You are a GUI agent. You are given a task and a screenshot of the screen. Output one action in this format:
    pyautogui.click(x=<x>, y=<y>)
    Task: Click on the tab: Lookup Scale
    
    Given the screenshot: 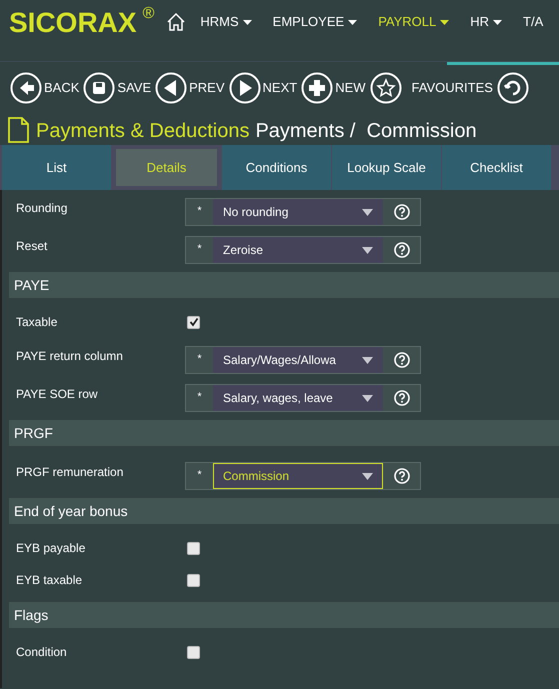 What is the action you would take?
    pyautogui.click(x=386, y=167)
    